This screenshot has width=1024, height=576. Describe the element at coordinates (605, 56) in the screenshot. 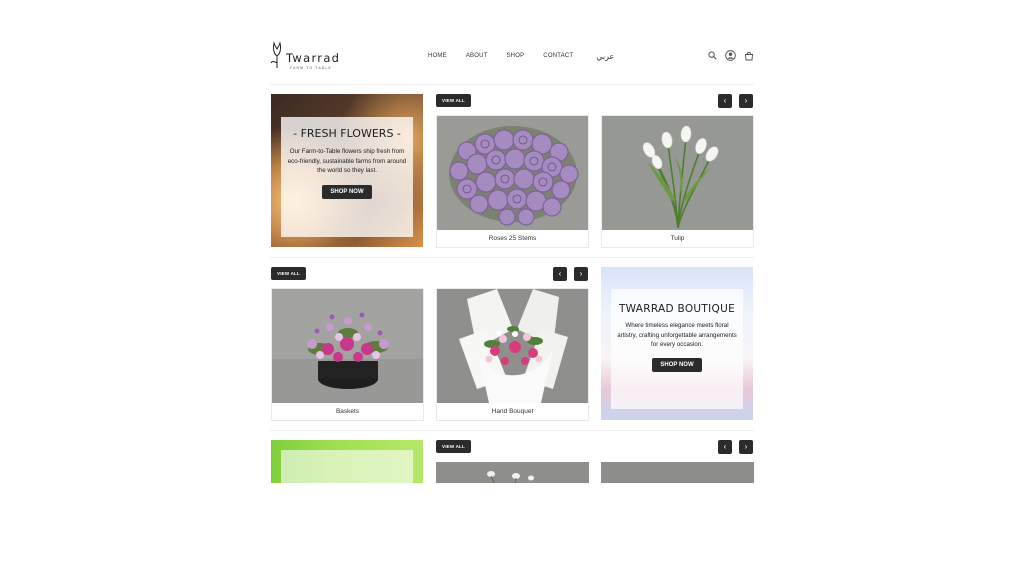

I see `nav-language-arabic: عربي` at that location.